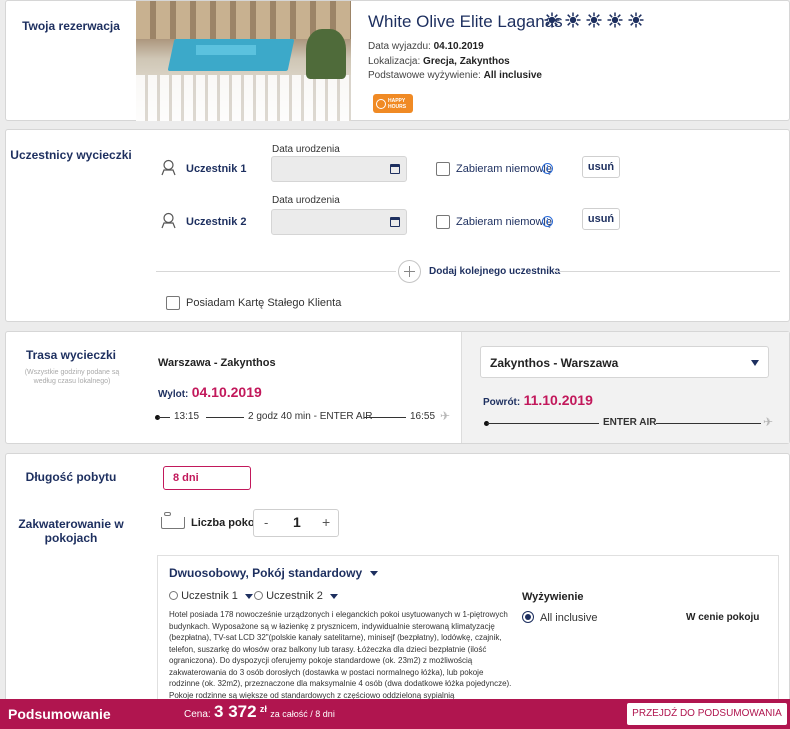  I want to click on location-info: Lokalizacja: Grecja, Zakynthos, so click(439, 61).